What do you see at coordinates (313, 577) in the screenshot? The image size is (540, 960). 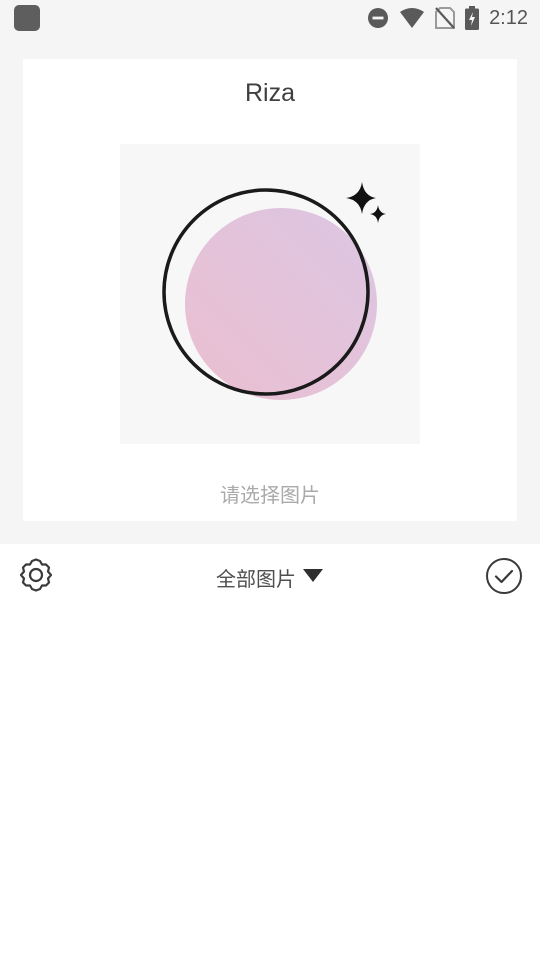 I see `dropdown-triangle-icon` at bounding box center [313, 577].